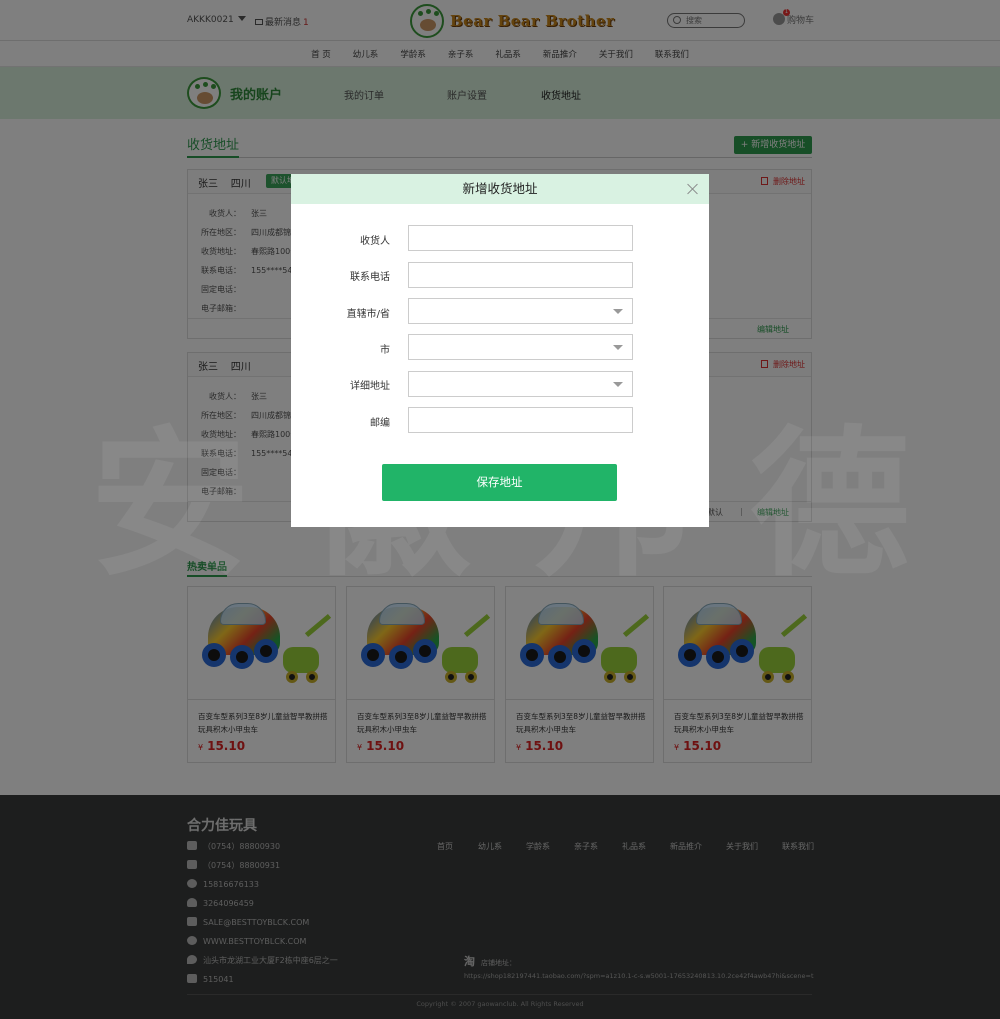  Describe the element at coordinates (368, 314) in the screenshot. I see `province-label: 直辖市/省` at that location.